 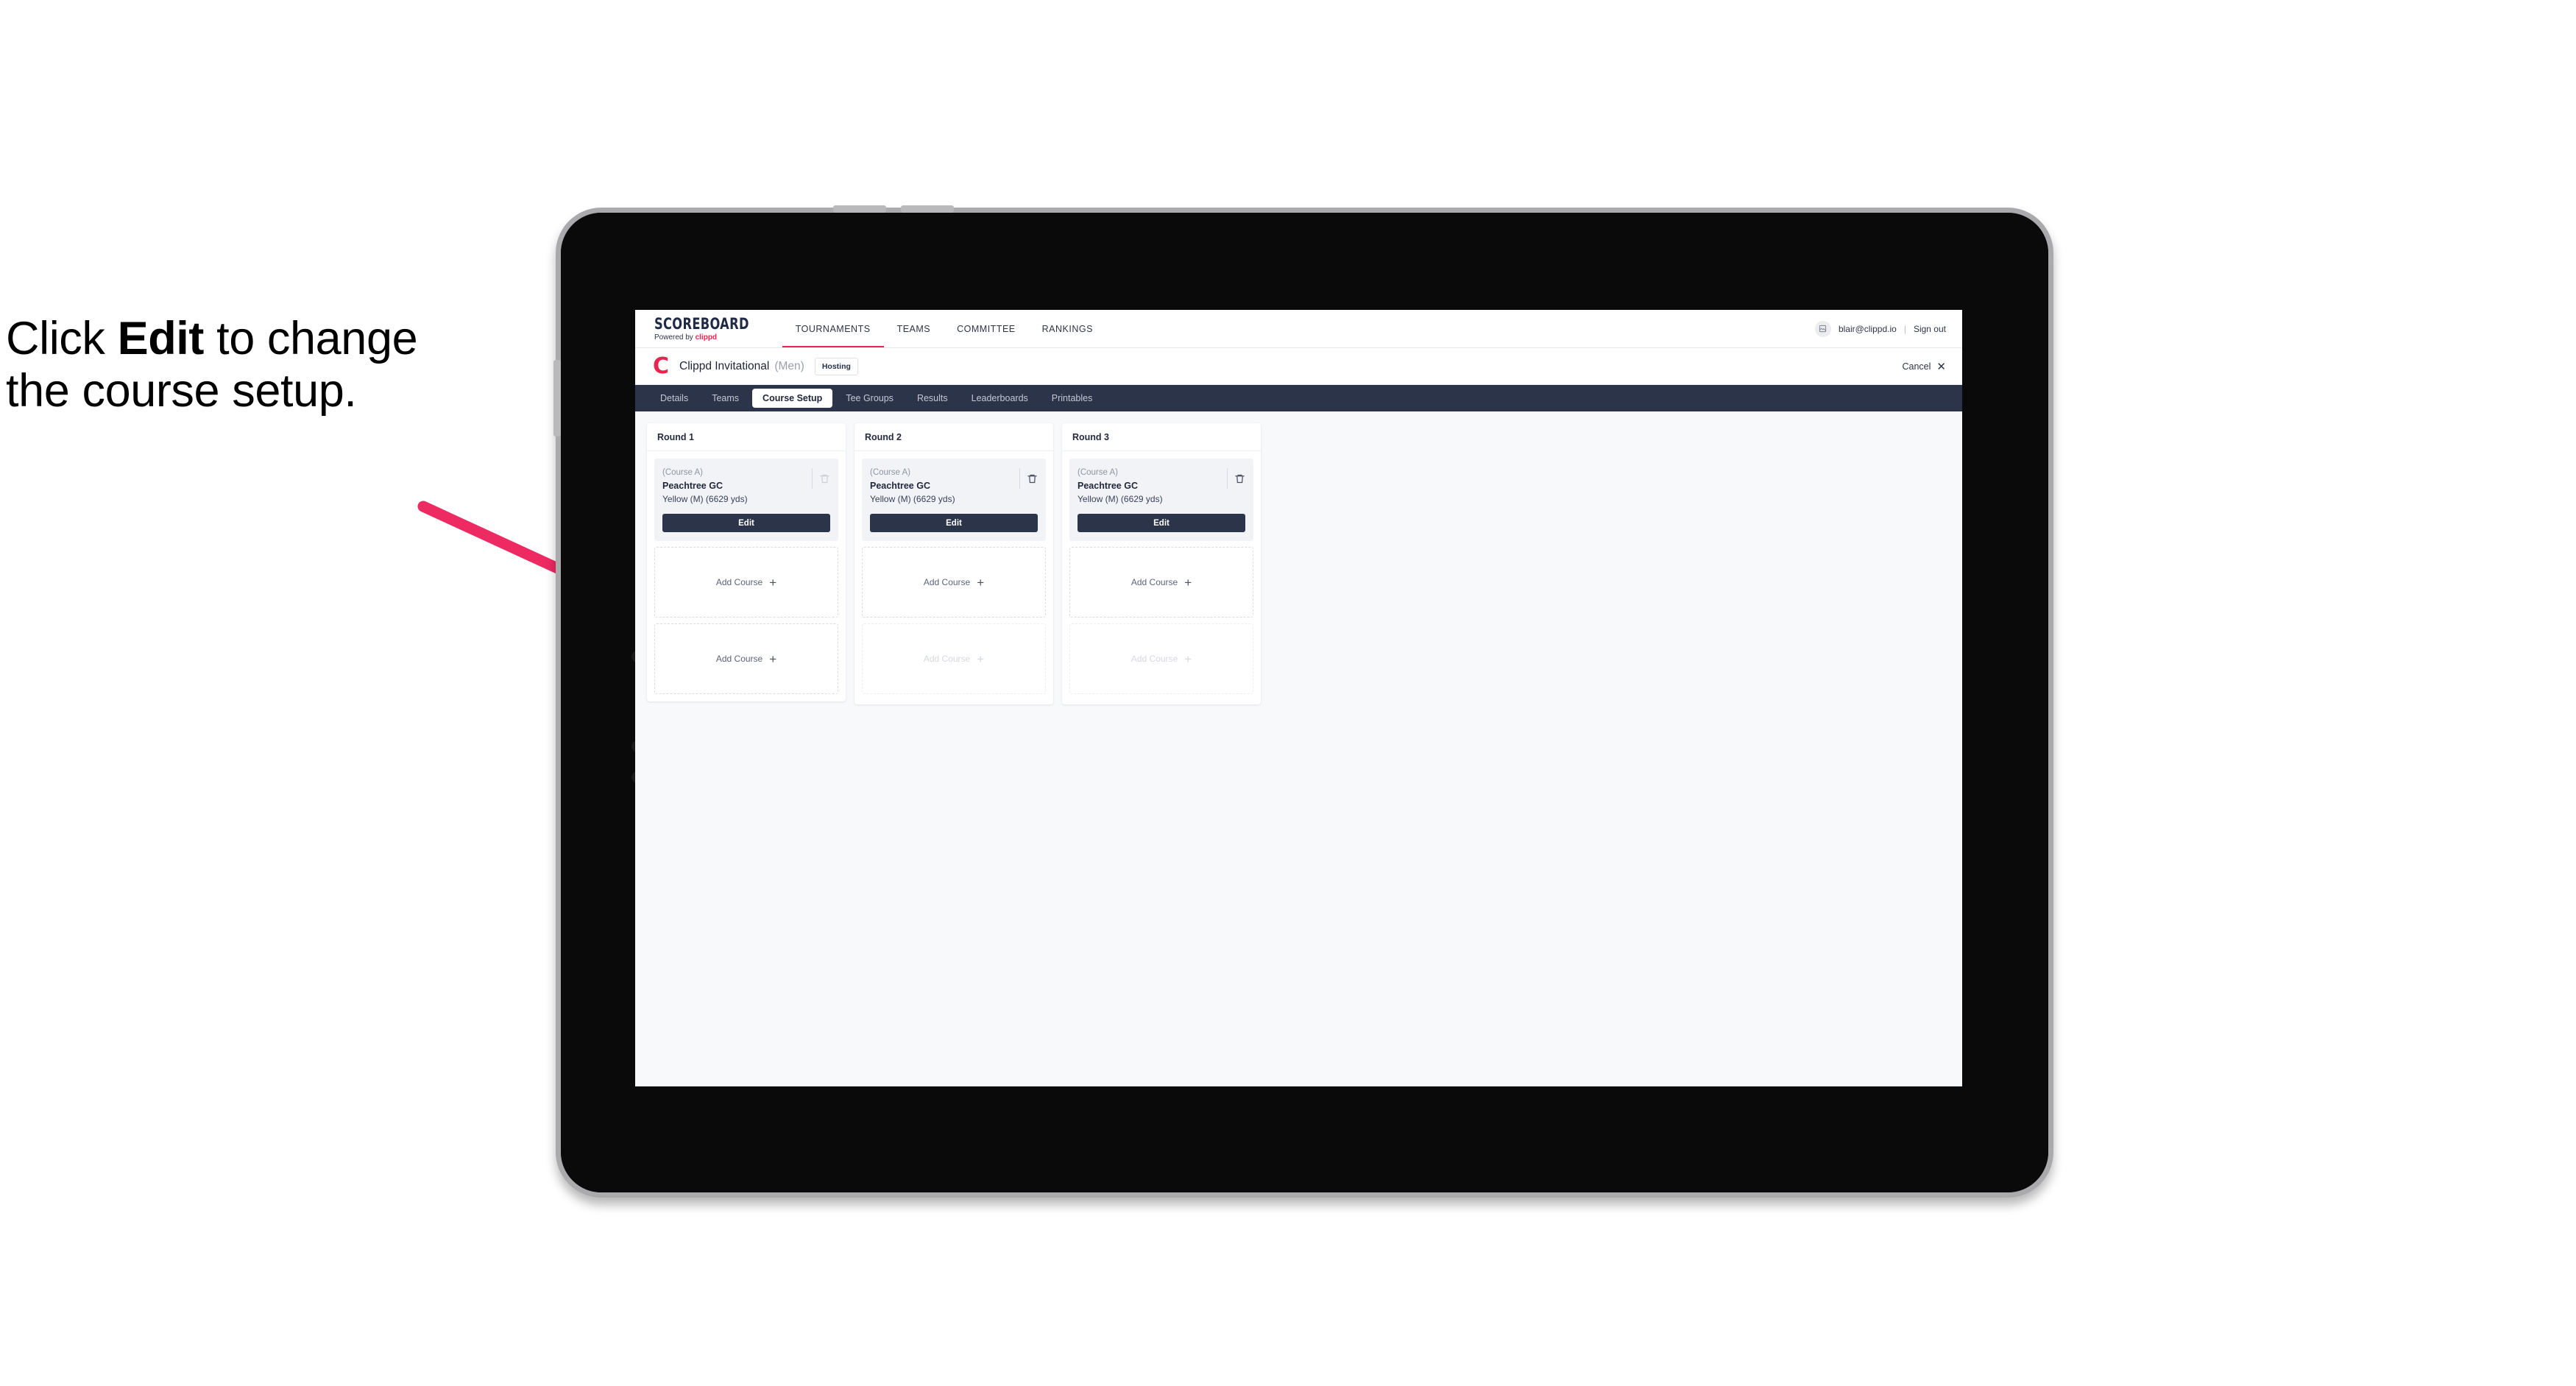 I want to click on nav-link-tournaments: TOURNAMENTS, so click(x=833, y=329).